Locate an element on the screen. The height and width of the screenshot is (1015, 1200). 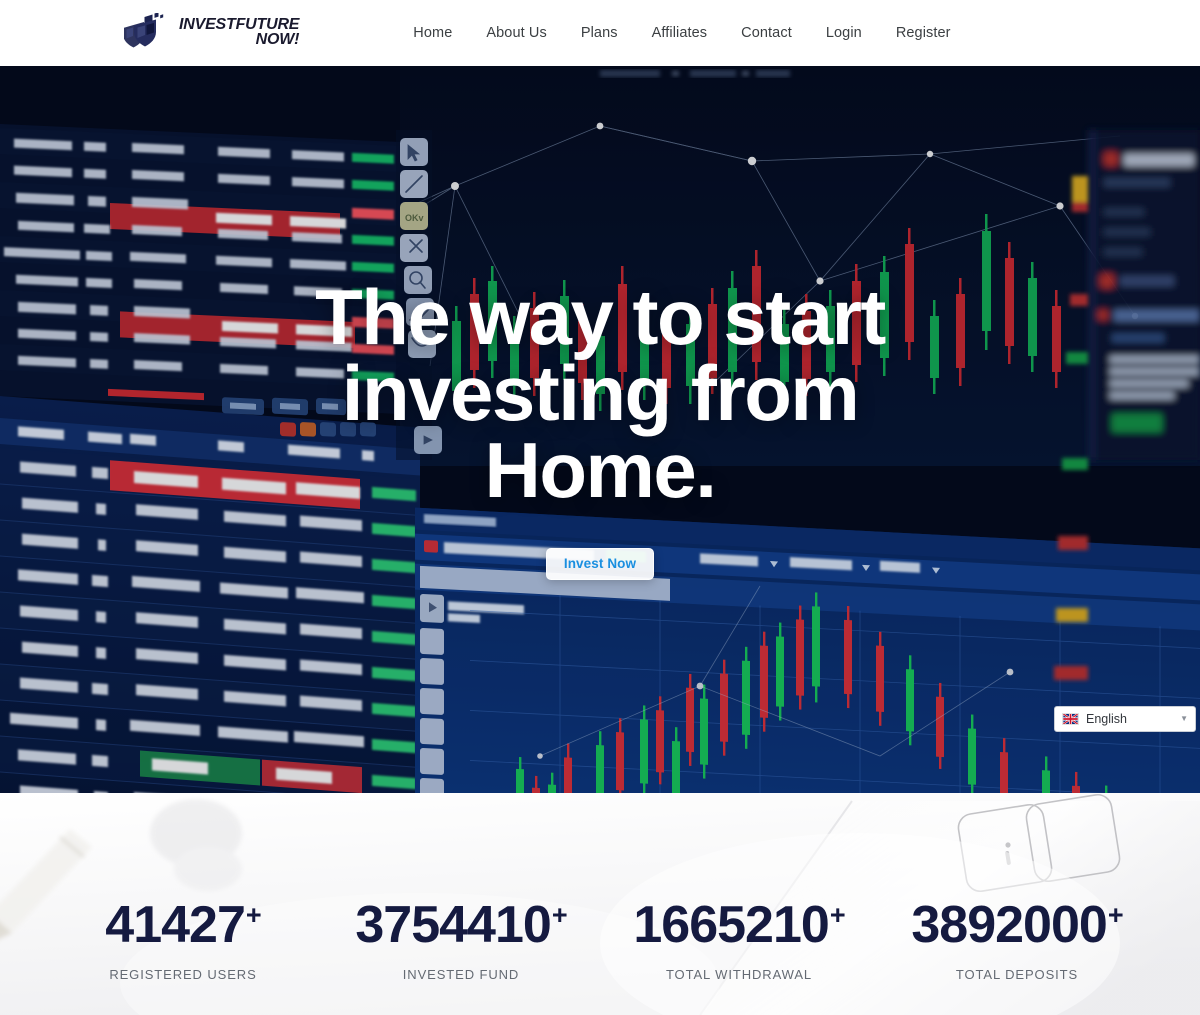
stat-value: 3892000+ is located at coordinates (1017, 925).